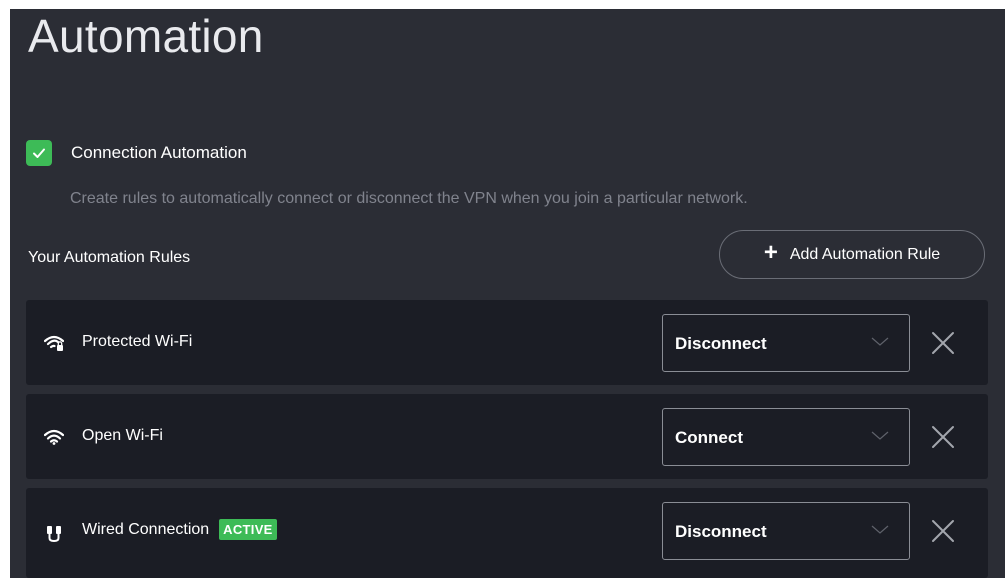  What do you see at coordinates (248, 529) in the screenshot?
I see `status-badge: ACTIVE` at bounding box center [248, 529].